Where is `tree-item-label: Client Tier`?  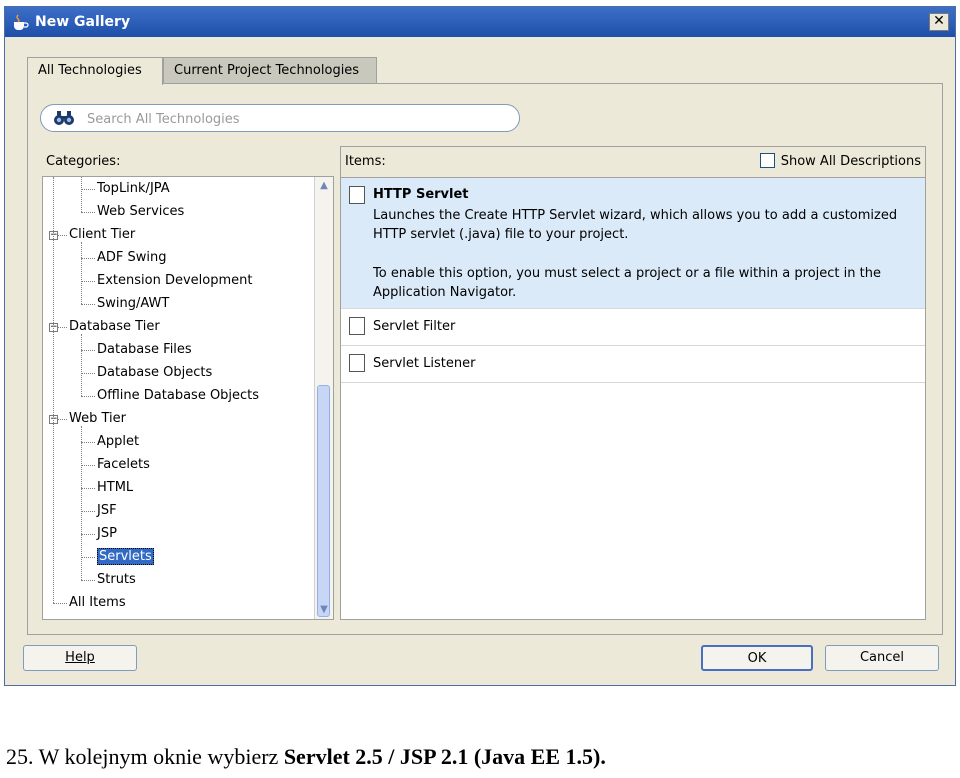 tree-item-label: Client Tier is located at coordinates (102, 234).